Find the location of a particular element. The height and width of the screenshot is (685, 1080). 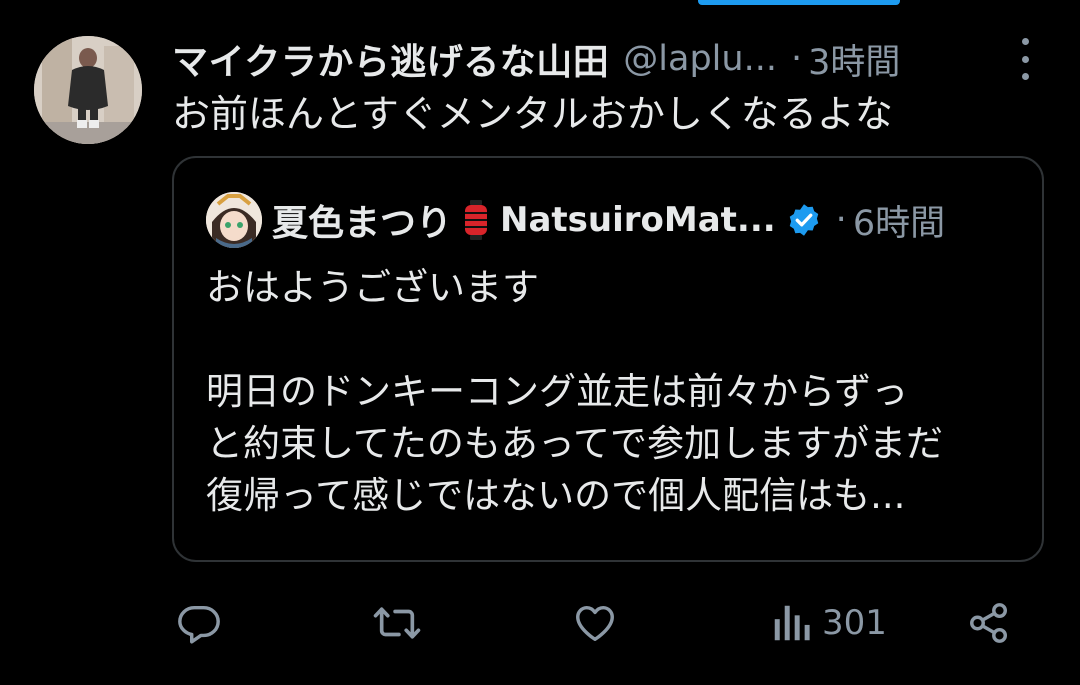

reply-icon is located at coordinates (199, 624).